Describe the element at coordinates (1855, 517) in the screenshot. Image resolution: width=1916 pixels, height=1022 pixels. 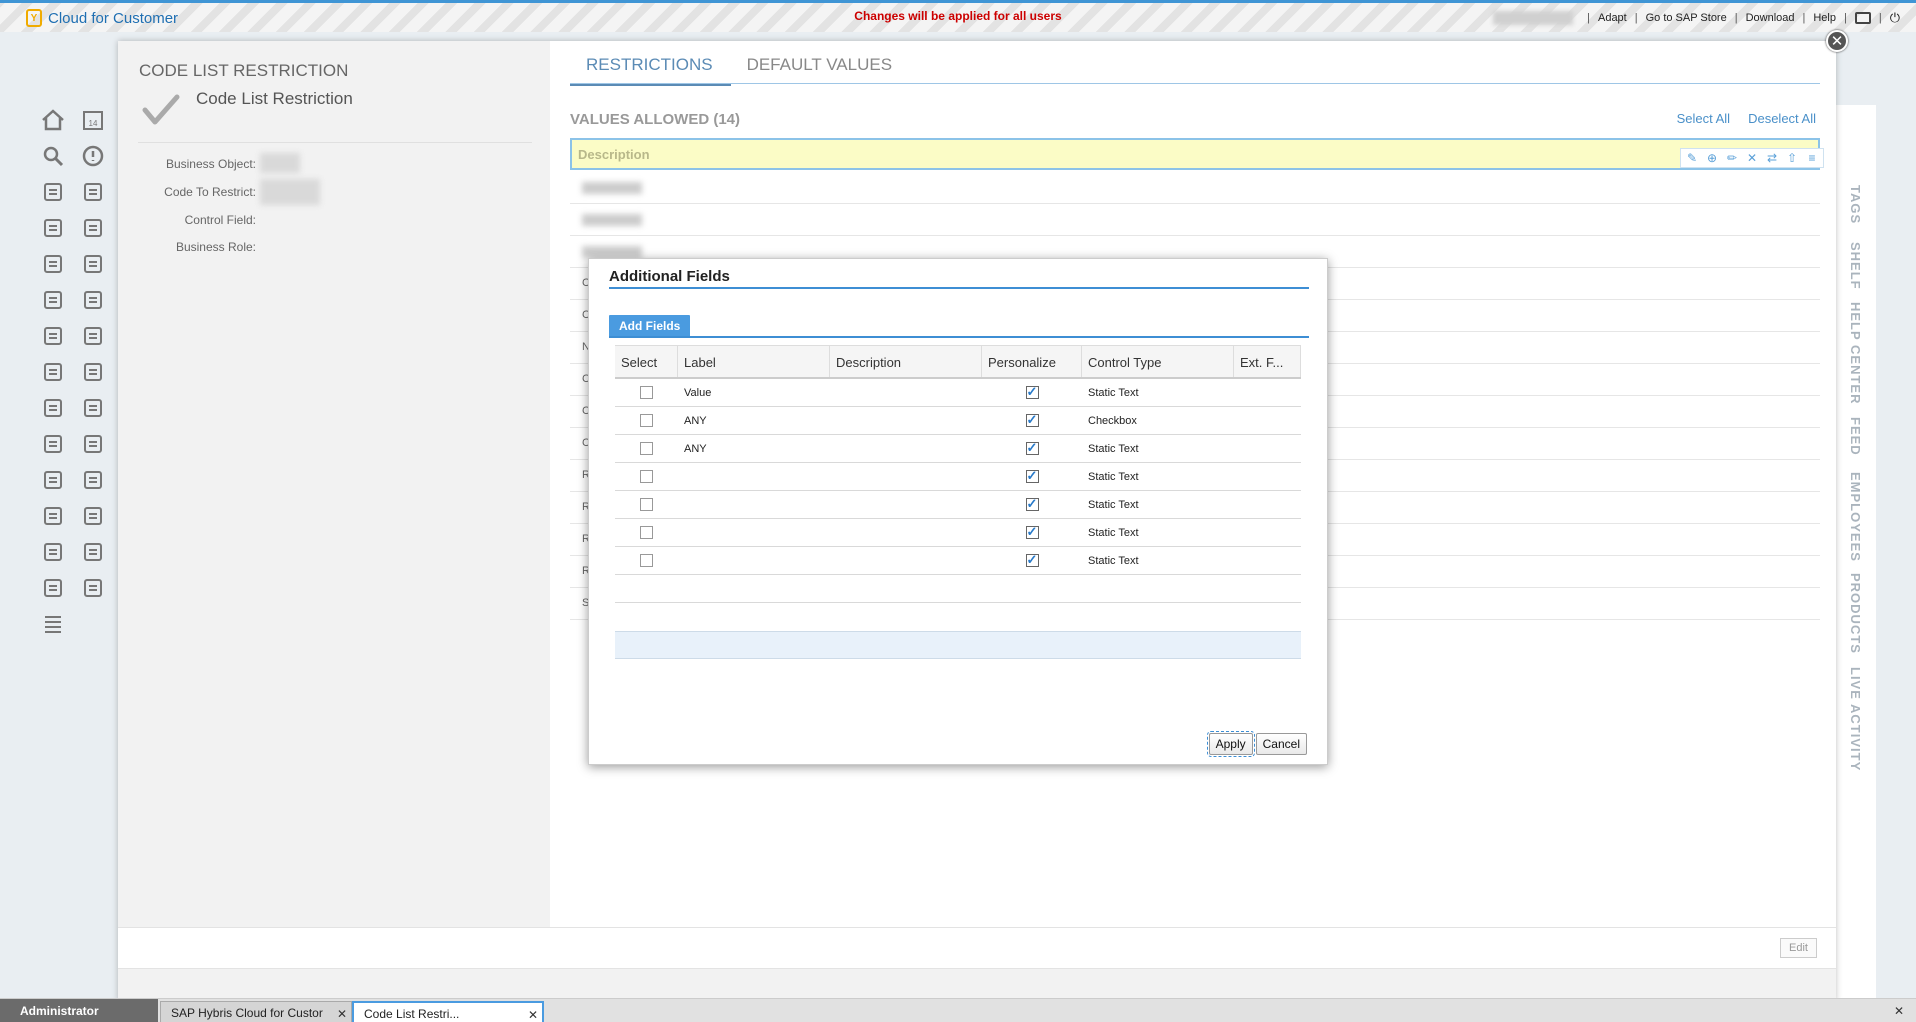
I see `side-tab-employees: EMPLOYEES` at that location.